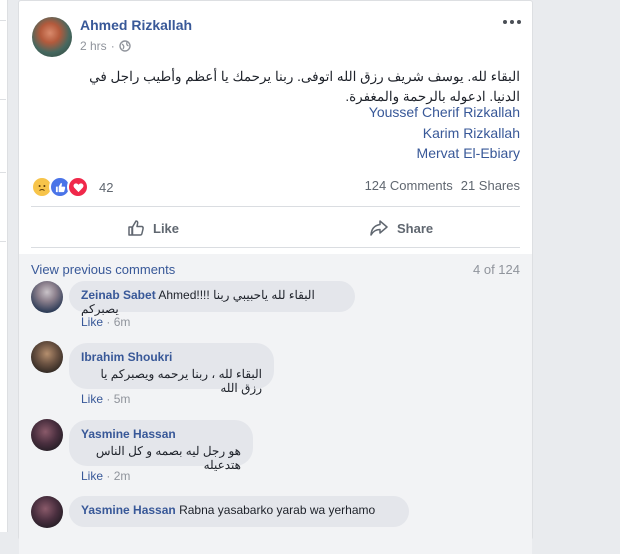 This screenshot has width=620, height=554. Describe the element at coordinates (106, 322) in the screenshot. I see `comment-meta: Like · 6m` at that location.